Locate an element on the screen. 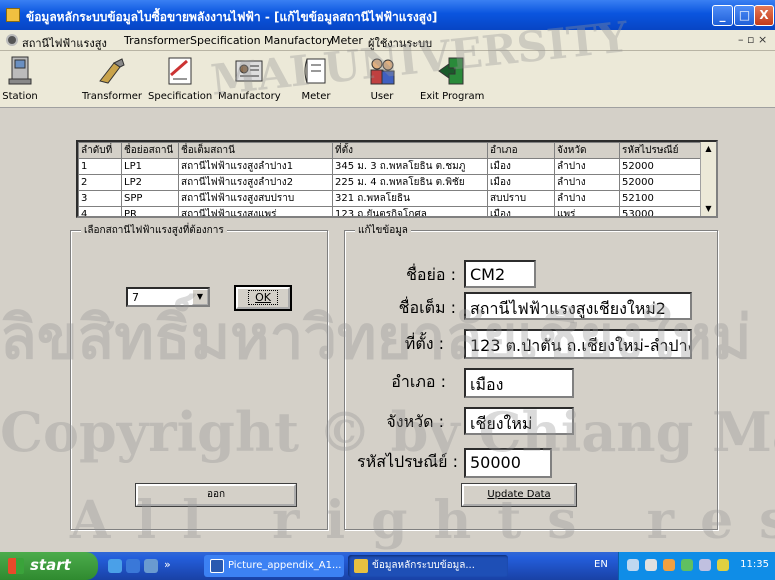  table-cell: LP2 is located at coordinates (150, 182).